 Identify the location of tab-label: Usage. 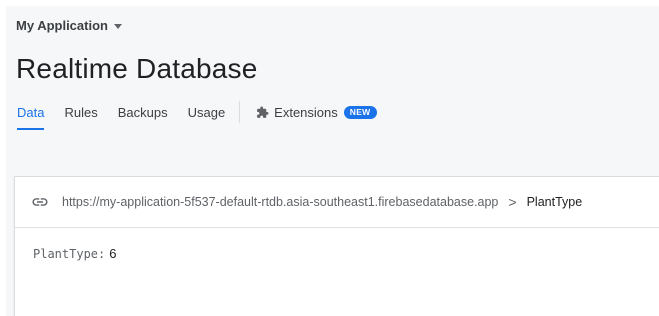
(206, 112).